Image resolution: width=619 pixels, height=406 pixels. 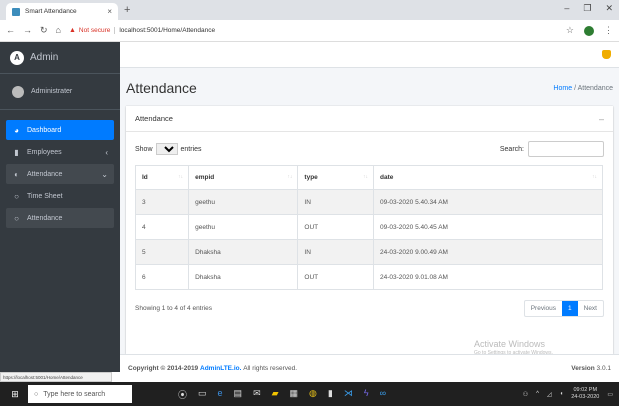 I want to click on column-header-empid: empid ↑↓, so click(x=243, y=177).